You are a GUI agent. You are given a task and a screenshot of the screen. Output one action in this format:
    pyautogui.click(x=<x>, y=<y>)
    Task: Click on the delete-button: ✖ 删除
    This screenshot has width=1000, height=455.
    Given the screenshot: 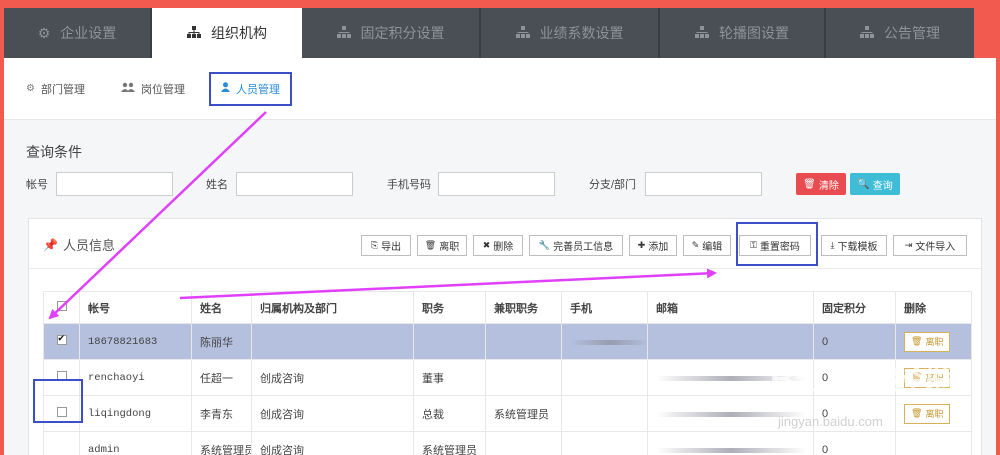 What is the action you would take?
    pyautogui.click(x=498, y=245)
    